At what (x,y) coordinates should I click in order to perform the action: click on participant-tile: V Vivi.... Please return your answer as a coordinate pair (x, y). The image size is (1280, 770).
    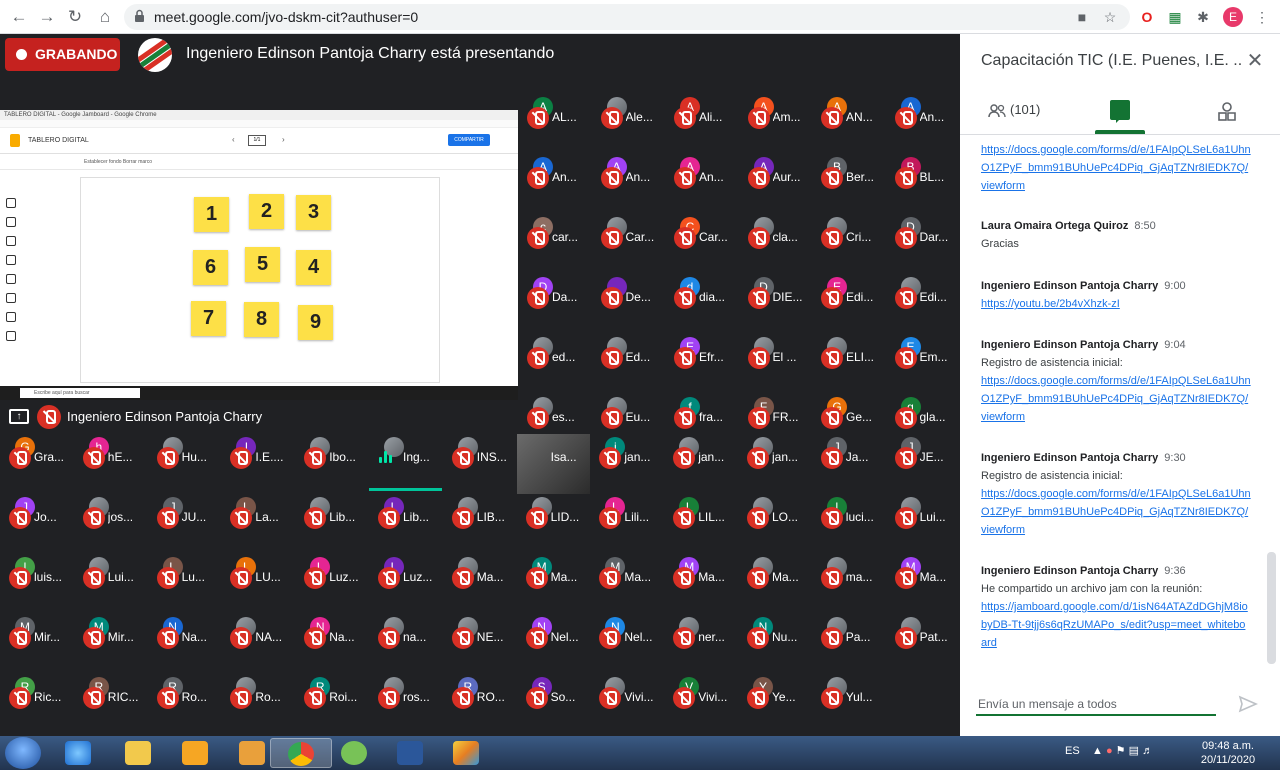
    Looking at the image, I should click on (700, 704).